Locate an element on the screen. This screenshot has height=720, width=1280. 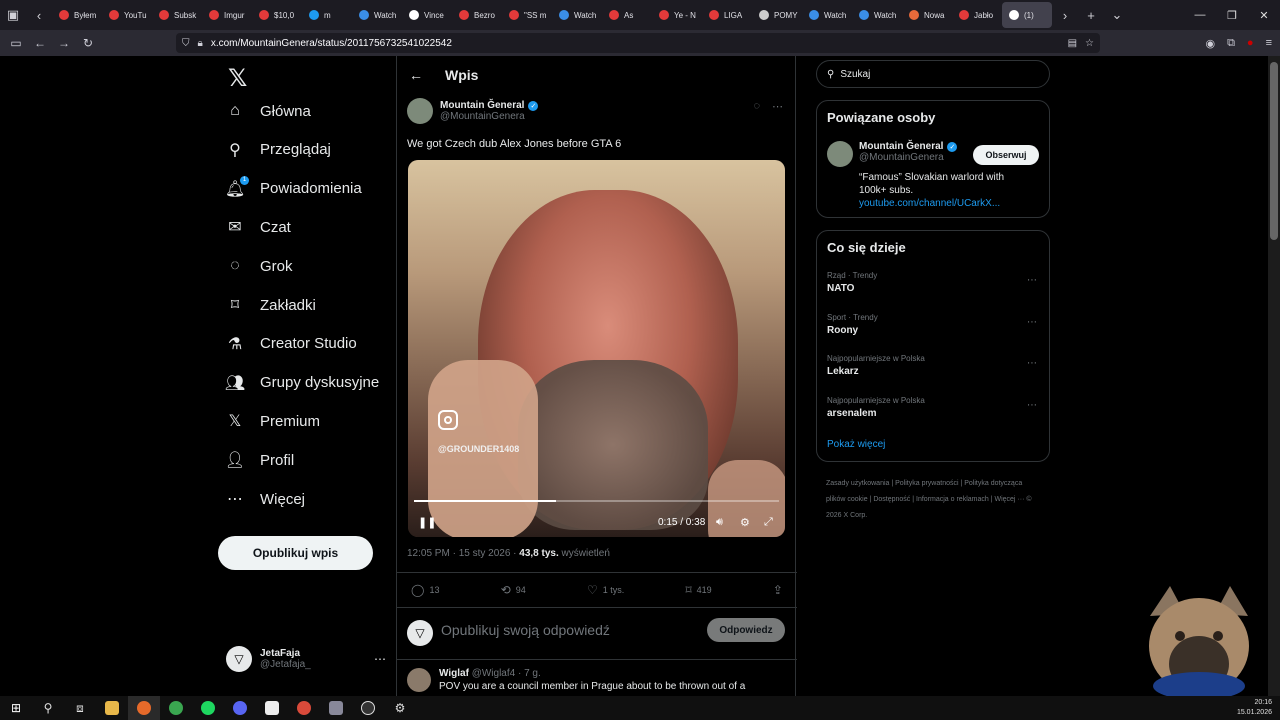
author-avatar is located at coordinates (420, 111).